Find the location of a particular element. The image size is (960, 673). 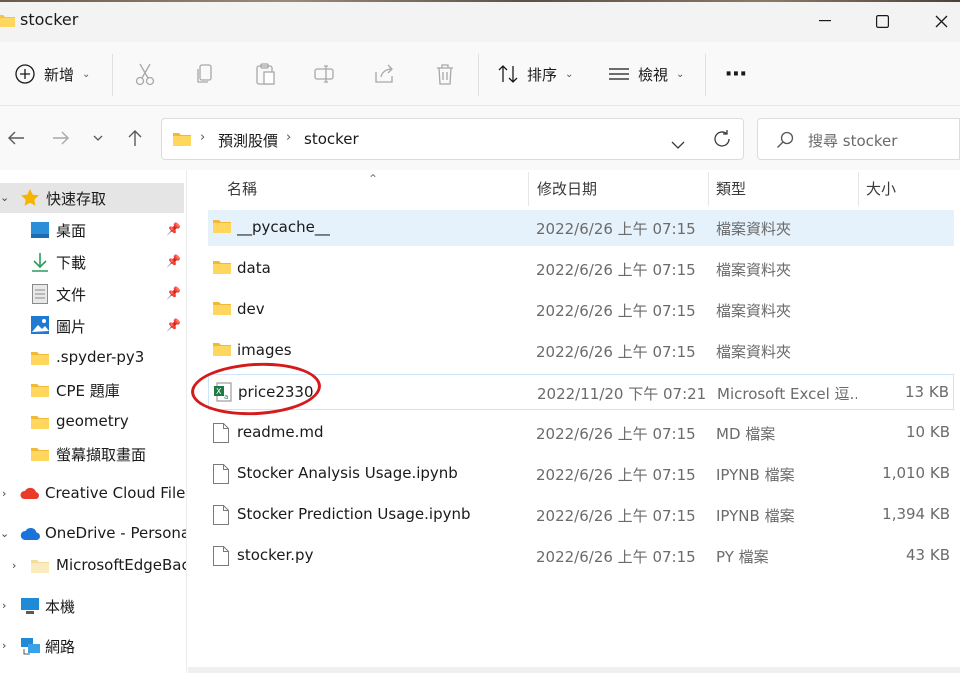

file-row: images 2022/6/26 上午 07:15 檔案資料夾 is located at coordinates (581, 351).